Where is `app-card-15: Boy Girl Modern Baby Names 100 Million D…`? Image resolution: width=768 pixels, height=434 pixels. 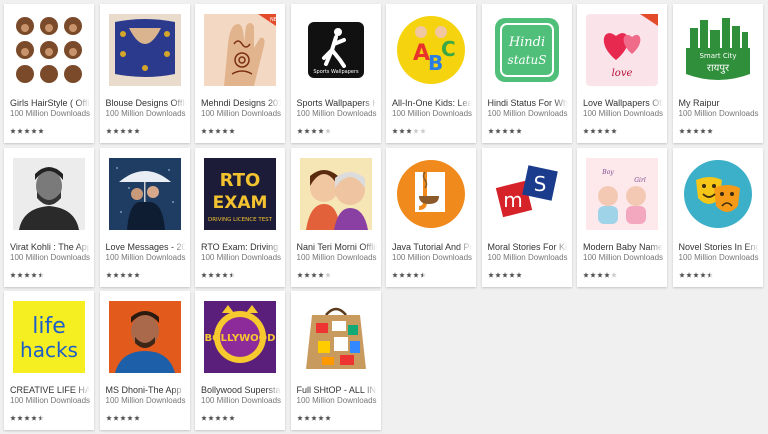 app-card-15: Boy Girl Modern Baby Names 100 Million D… is located at coordinates (622, 217).